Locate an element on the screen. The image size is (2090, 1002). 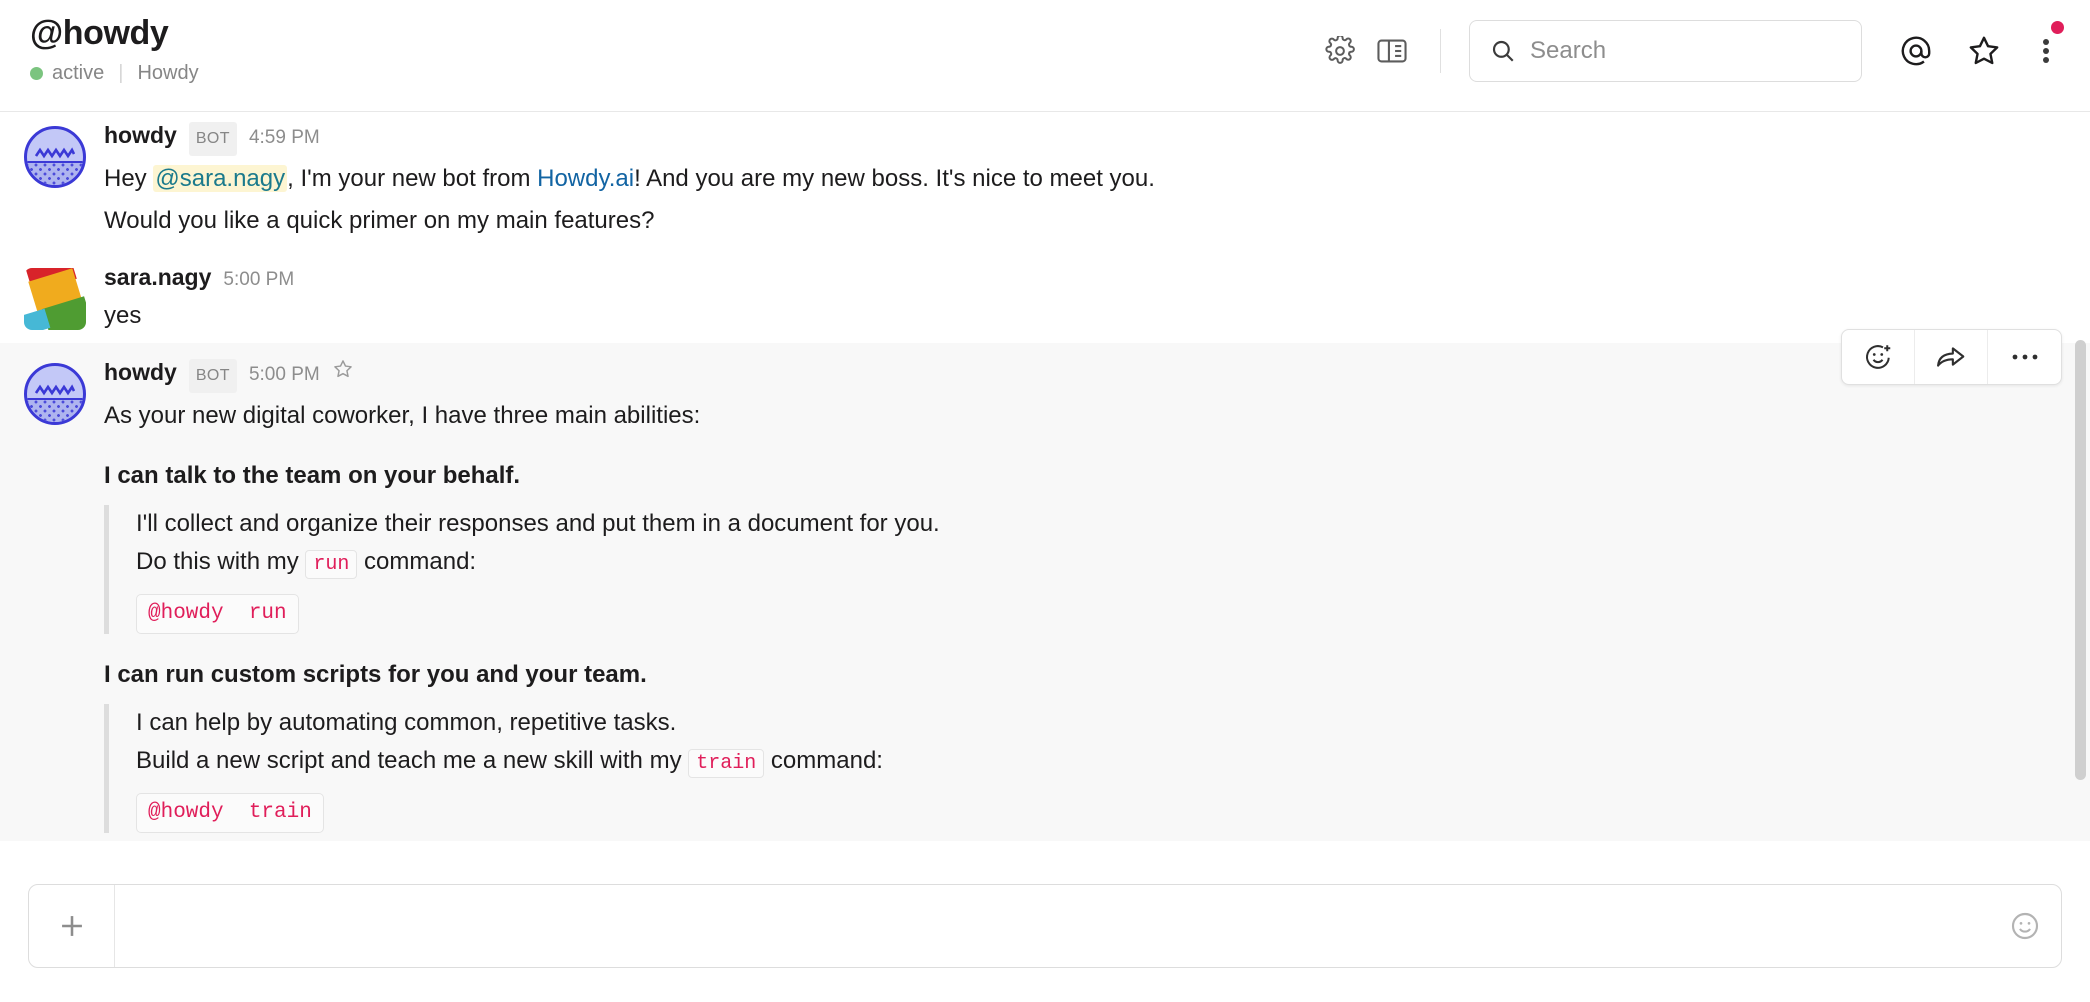
message-text-line: yes is located at coordinates (123, 315).